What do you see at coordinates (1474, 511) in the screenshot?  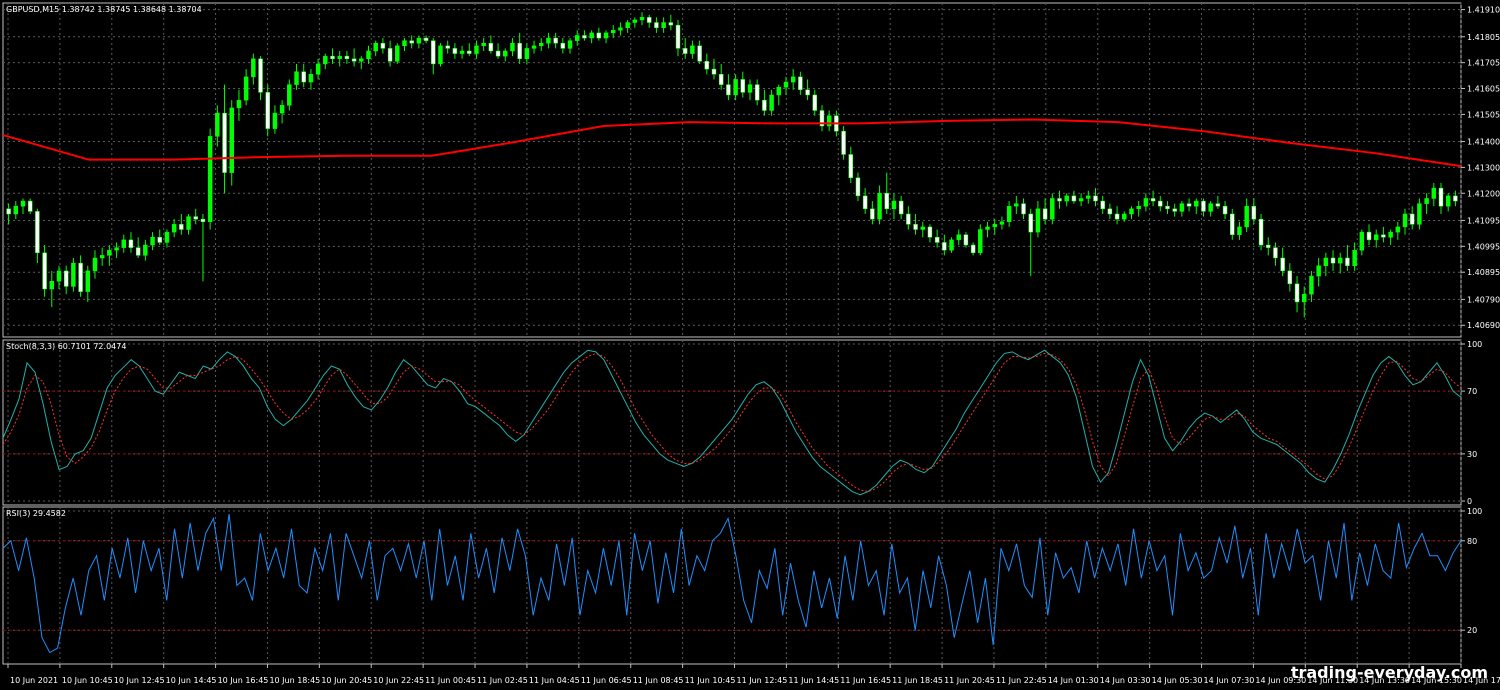 I see `y-tick-label: 100` at bounding box center [1474, 511].